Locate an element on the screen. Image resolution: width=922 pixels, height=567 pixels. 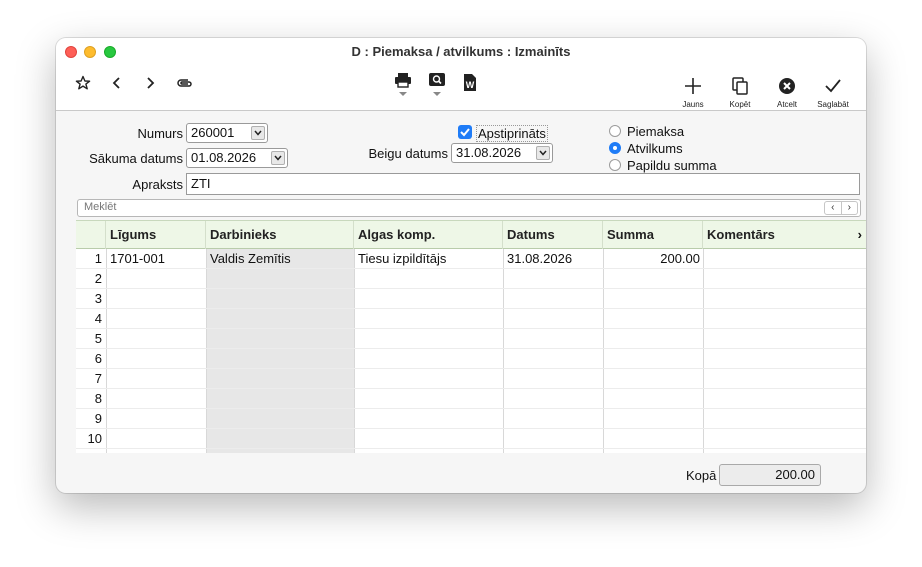
copy-button: Kopēt is located at coordinates (740, 92).